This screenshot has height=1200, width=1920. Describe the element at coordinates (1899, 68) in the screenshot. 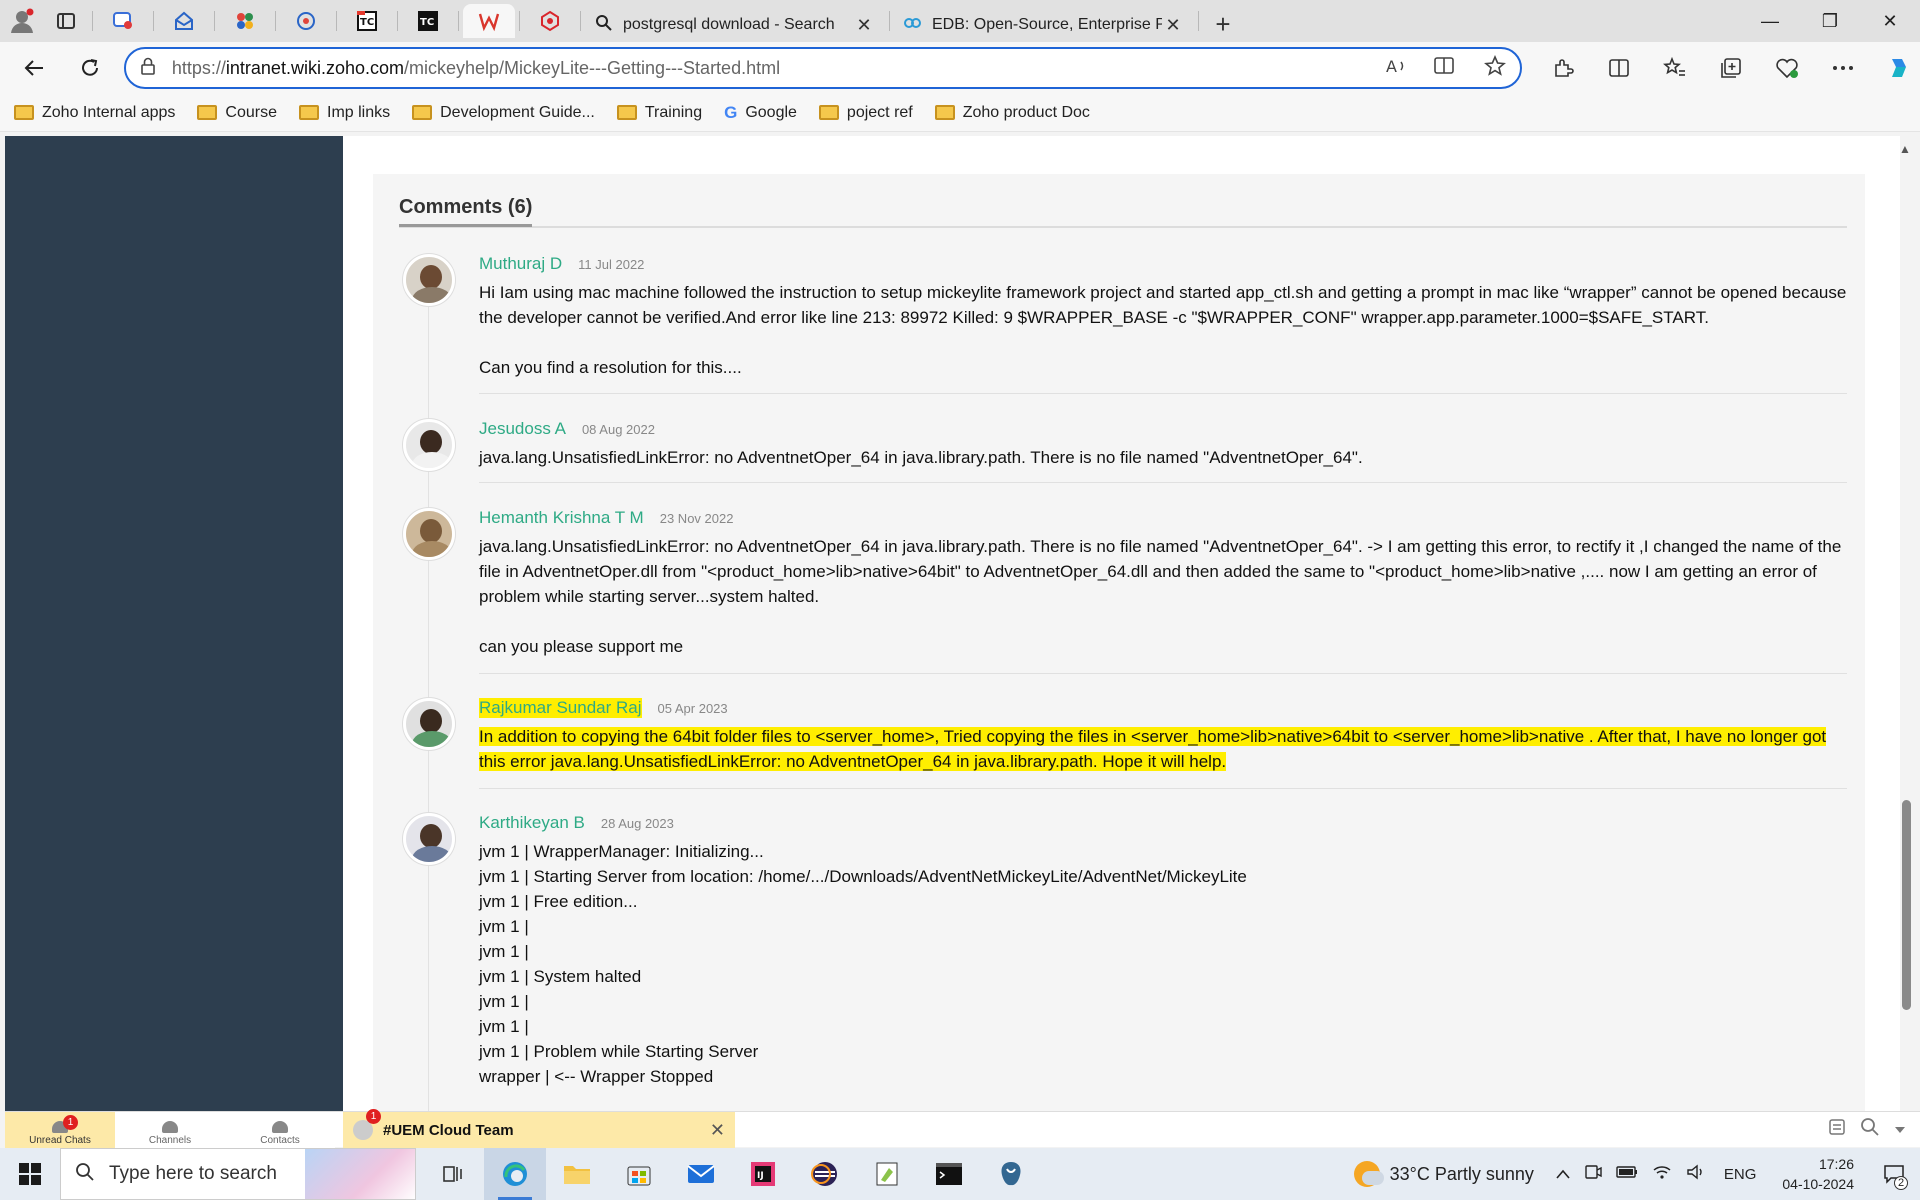

I see `copilot-icon` at that location.